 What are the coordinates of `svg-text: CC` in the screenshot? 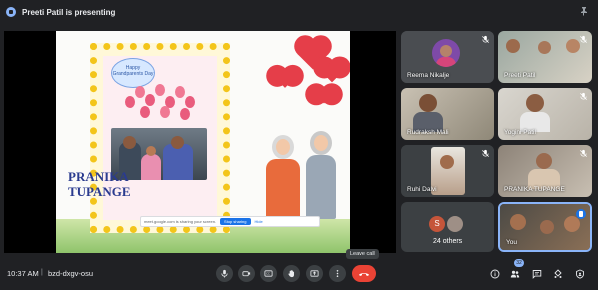 It's located at (268, 274).